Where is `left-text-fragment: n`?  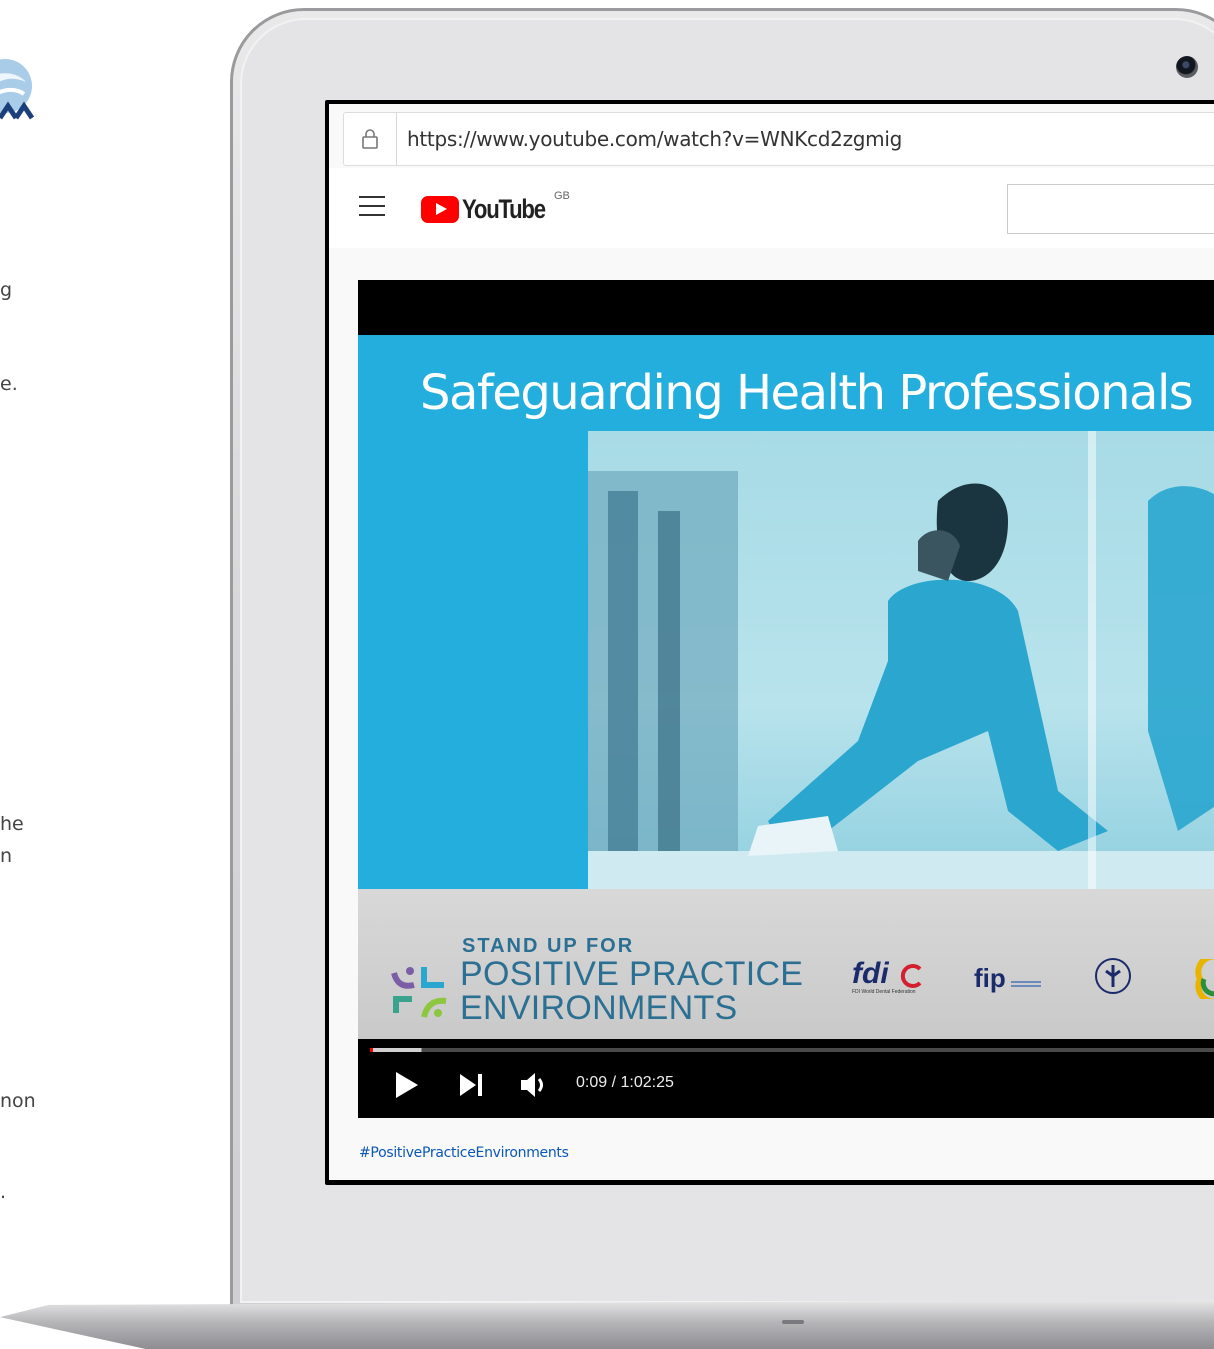
left-text-fragment: n is located at coordinates (6, 856).